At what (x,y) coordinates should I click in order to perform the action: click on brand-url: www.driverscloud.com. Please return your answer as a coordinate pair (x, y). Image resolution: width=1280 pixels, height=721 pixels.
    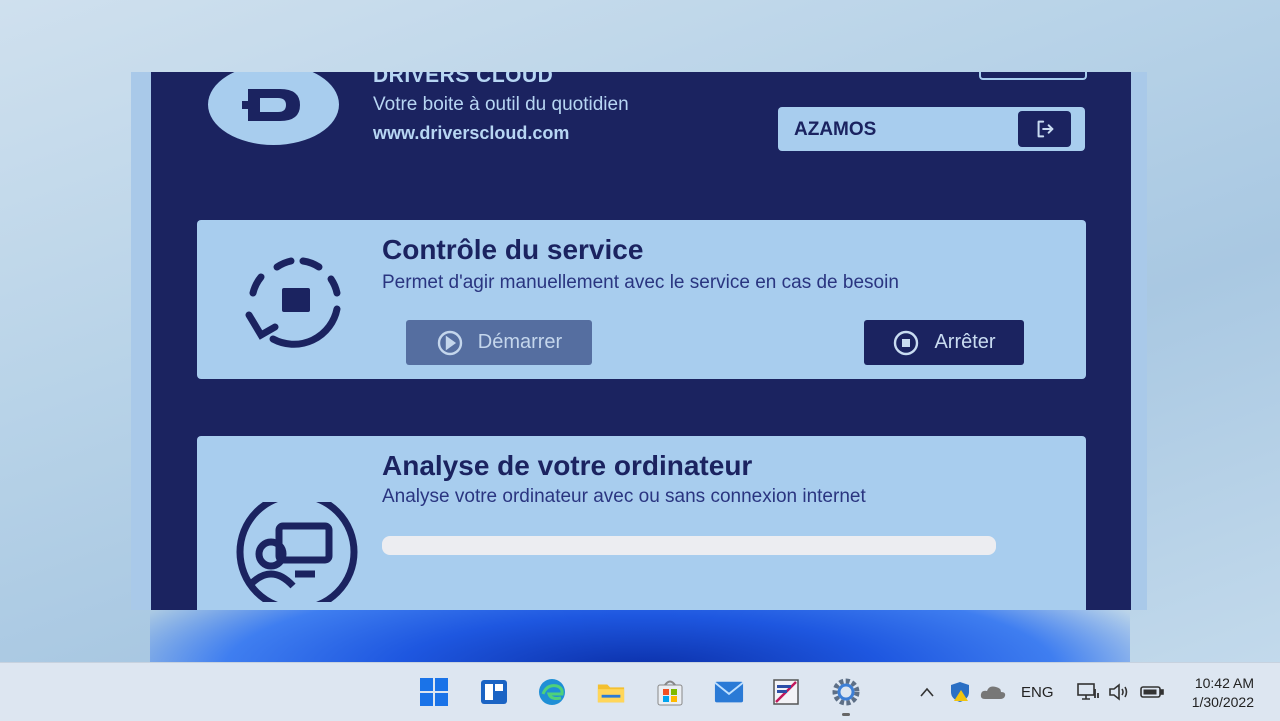
    Looking at the image, I should click on (471, 133).